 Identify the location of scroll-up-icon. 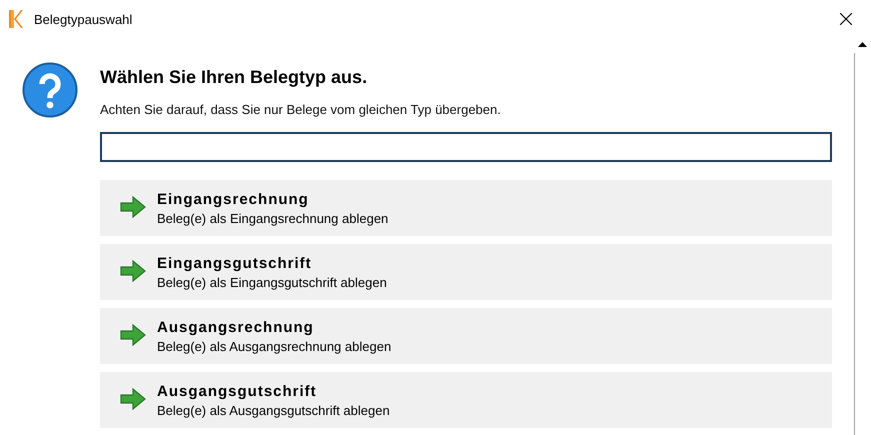
(862, 44).